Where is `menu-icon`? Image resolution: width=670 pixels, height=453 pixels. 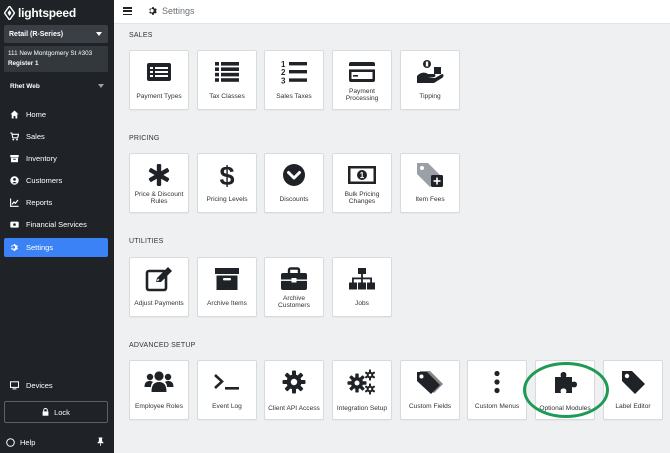
menu-icon is located at coordinates (127, 11).